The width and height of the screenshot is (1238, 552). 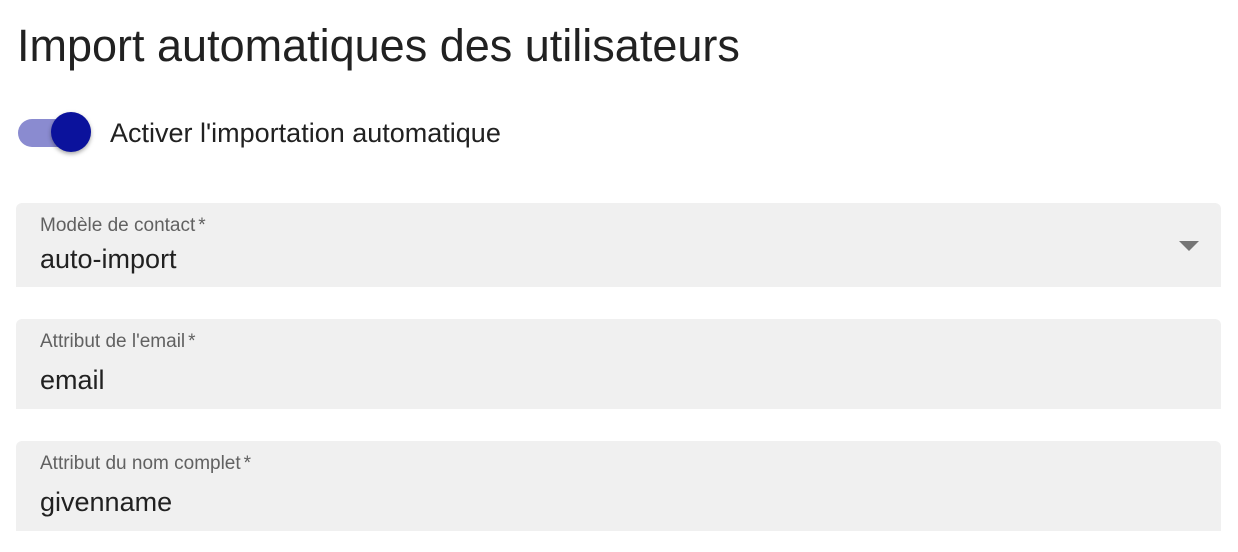 I want to click on contact-model-select: Modèle de contact * auto-import, so click(x=618, y=245).